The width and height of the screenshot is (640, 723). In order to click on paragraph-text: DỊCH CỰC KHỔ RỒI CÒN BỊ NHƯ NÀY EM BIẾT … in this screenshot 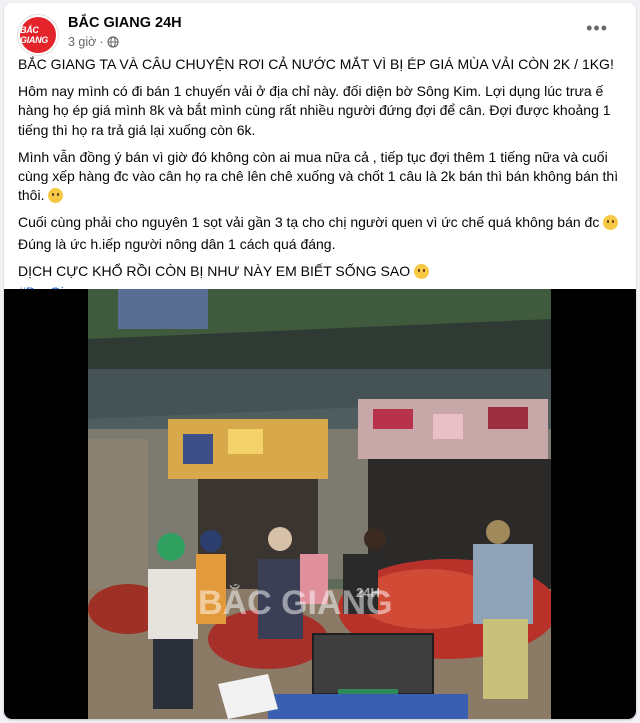, I will do `click(214, 270)`.